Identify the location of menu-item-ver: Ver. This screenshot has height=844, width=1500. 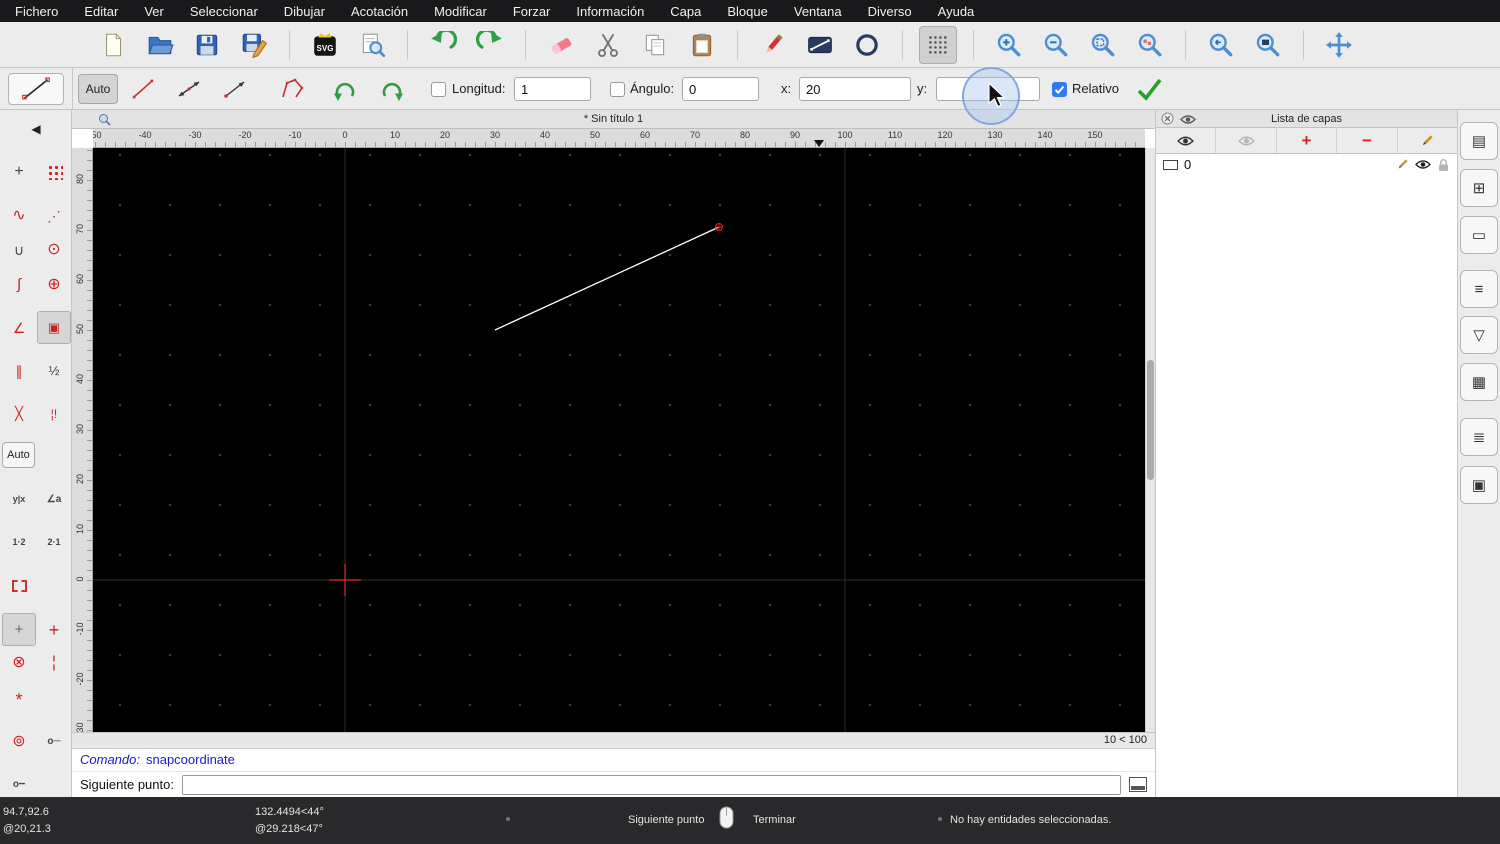
(154, 11).